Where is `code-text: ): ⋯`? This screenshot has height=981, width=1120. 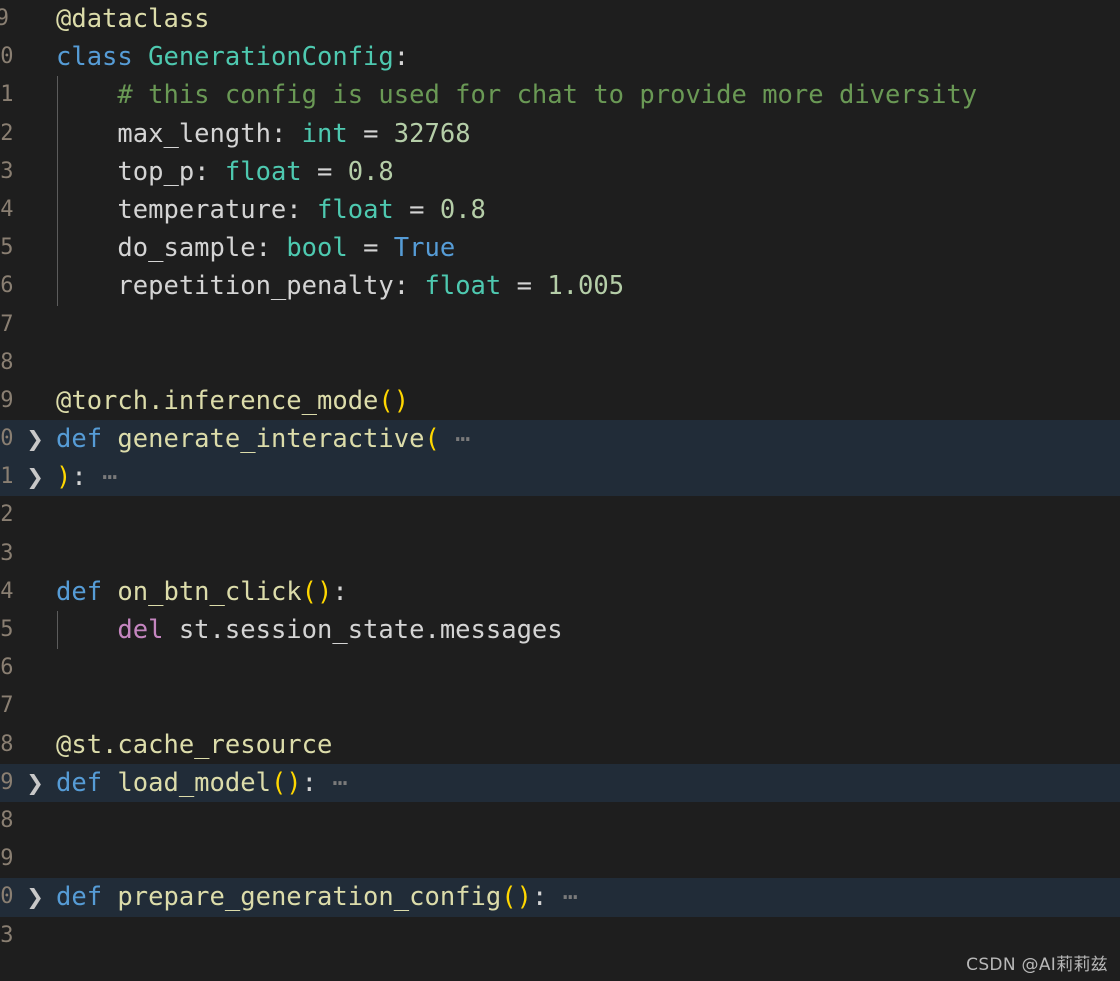
code-text: ): ⋯ is located at coordinates (588, 477).